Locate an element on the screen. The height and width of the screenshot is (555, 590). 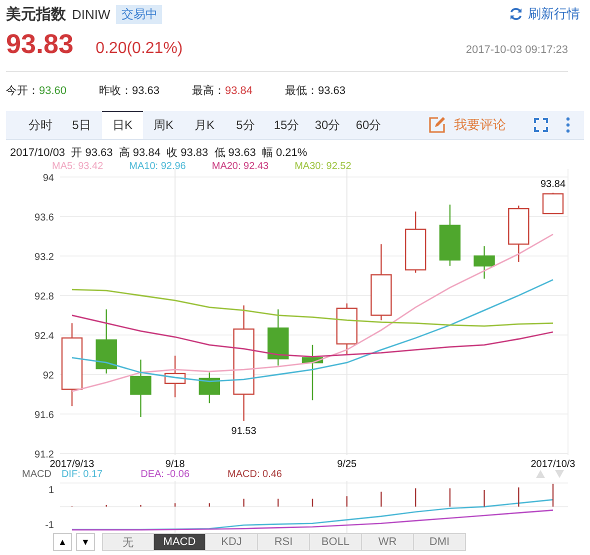
period-tab: 5日 is located at coordinates (81, 125).